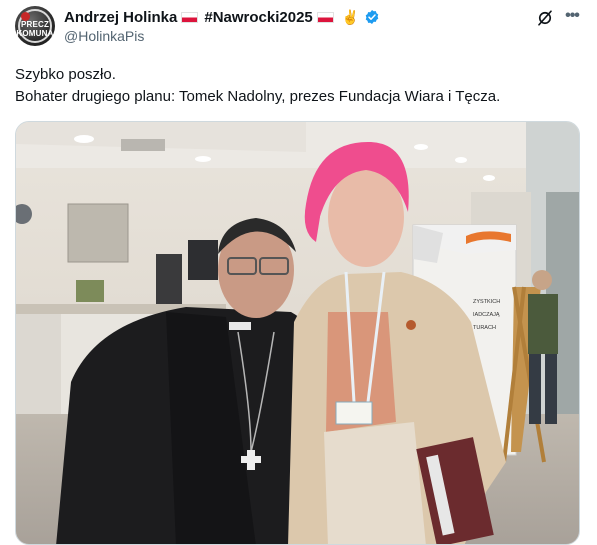 The width and height of the screenshot is (597, 545). I want to click on verified-badge-icon, so click(372, 17).